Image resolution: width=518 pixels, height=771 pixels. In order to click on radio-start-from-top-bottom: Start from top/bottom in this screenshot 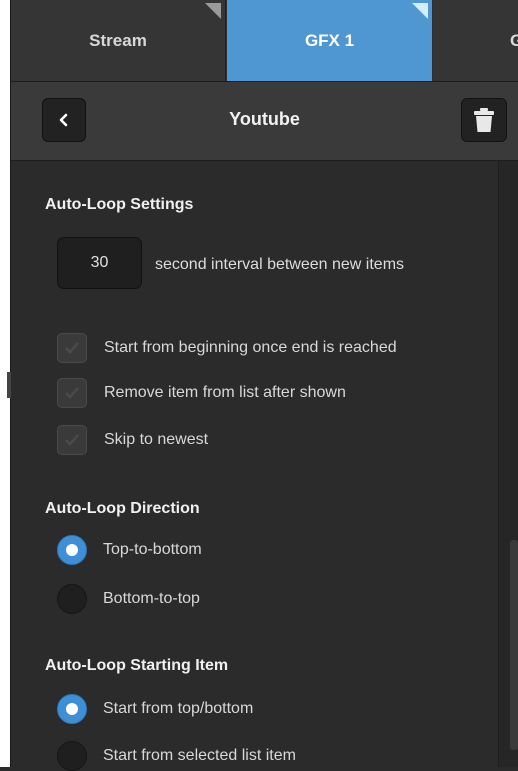, I will do `click(155, 709)`.